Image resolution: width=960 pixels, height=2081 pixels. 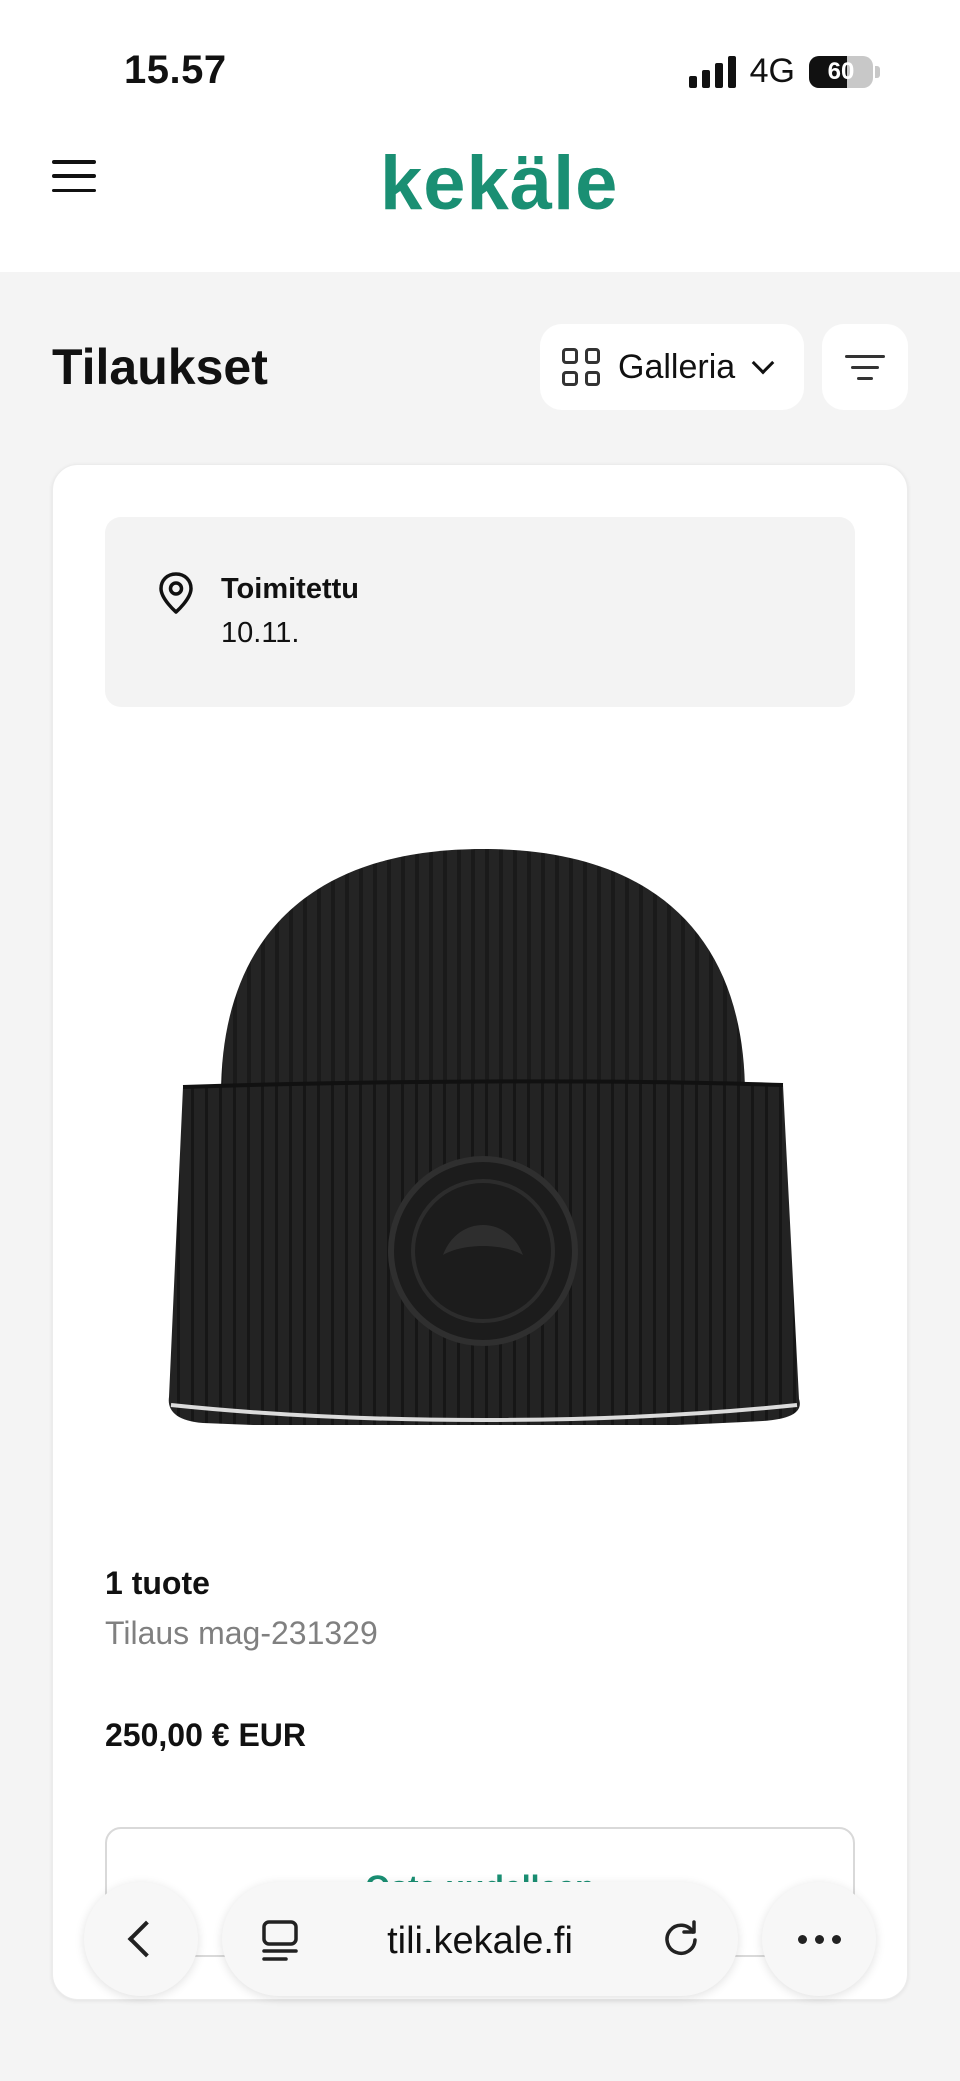 I want to click on order-price: 250,00 € EUR, so click(x=206, y=1735).